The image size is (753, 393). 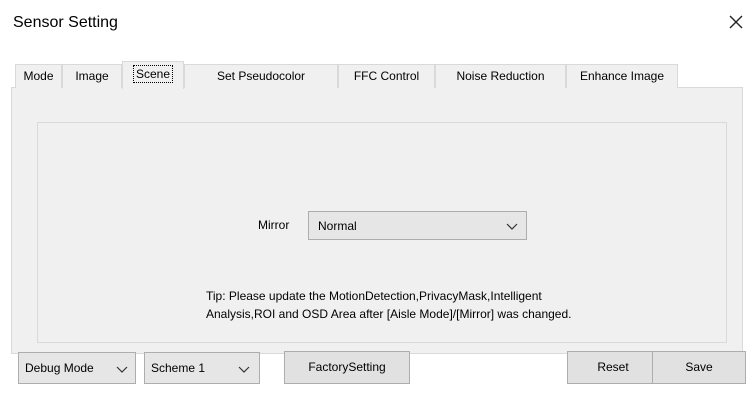 What do you see at coordinates (92, 76) in the screenshot?
I see `tab-image: Image` at bounding box center [92, 76].